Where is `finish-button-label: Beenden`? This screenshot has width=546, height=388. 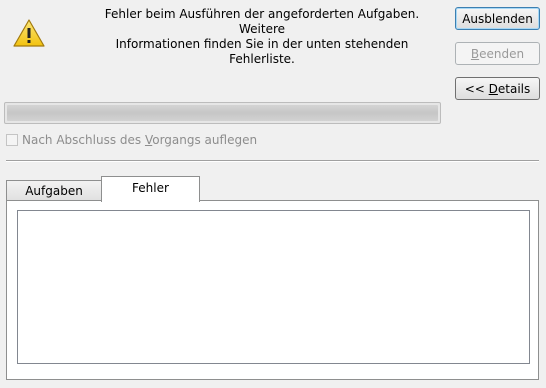
finish-button-label: Beenden is located at coordinates (497, 53).